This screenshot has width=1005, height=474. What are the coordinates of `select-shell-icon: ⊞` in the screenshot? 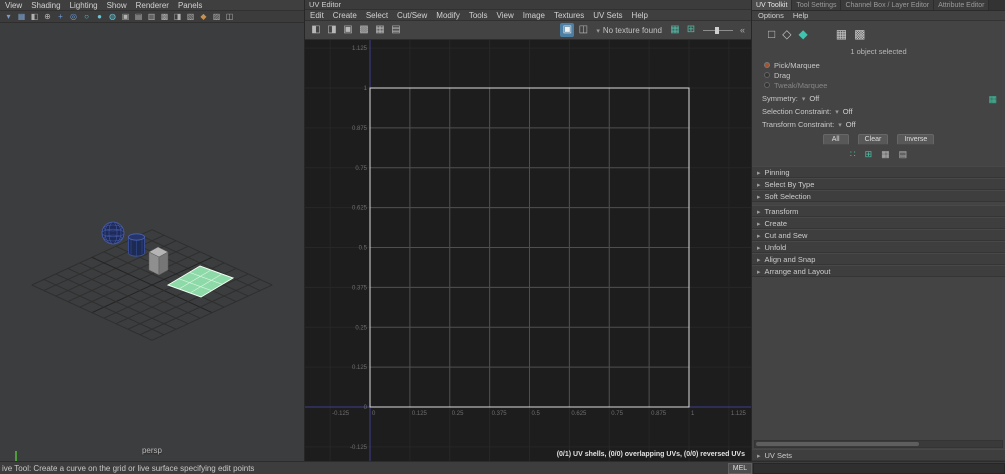 It's located at (869, 154).